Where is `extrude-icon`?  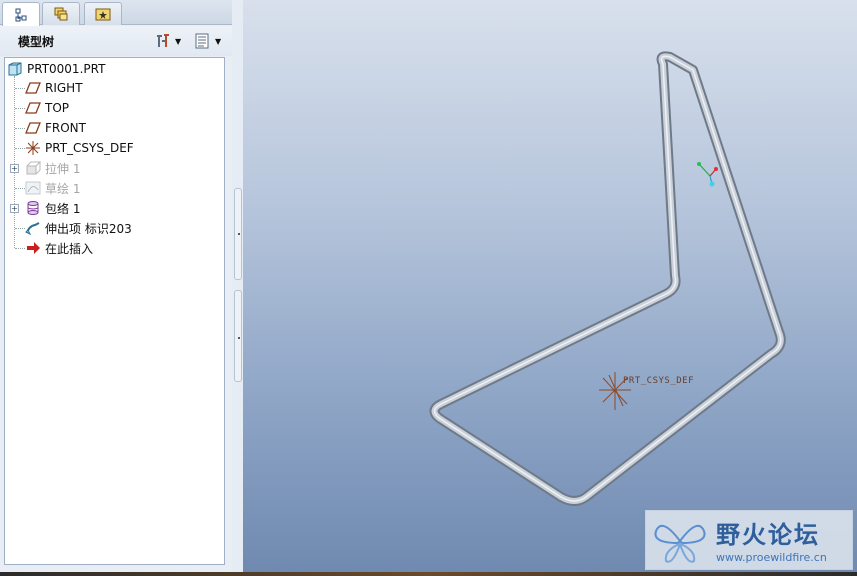 extrude-icon is located at coordinates (33, 168).